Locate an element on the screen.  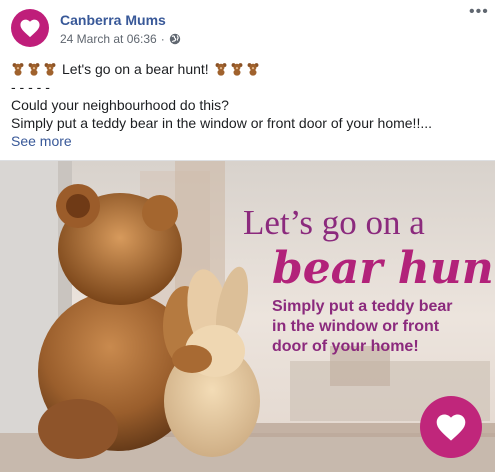
more-options-button: ••• is located at coordinates (479, 11).